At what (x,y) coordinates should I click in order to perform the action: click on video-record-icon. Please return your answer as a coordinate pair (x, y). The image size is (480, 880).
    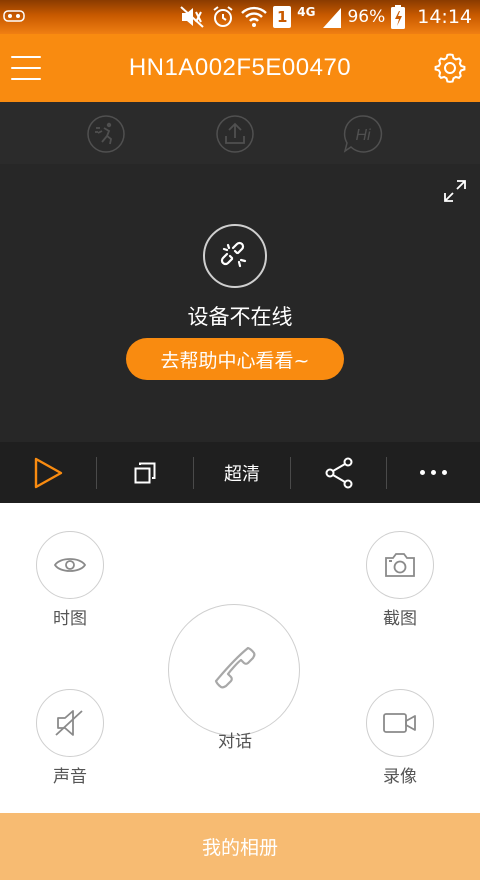
    Looking at the image, I should click on (400, 723).